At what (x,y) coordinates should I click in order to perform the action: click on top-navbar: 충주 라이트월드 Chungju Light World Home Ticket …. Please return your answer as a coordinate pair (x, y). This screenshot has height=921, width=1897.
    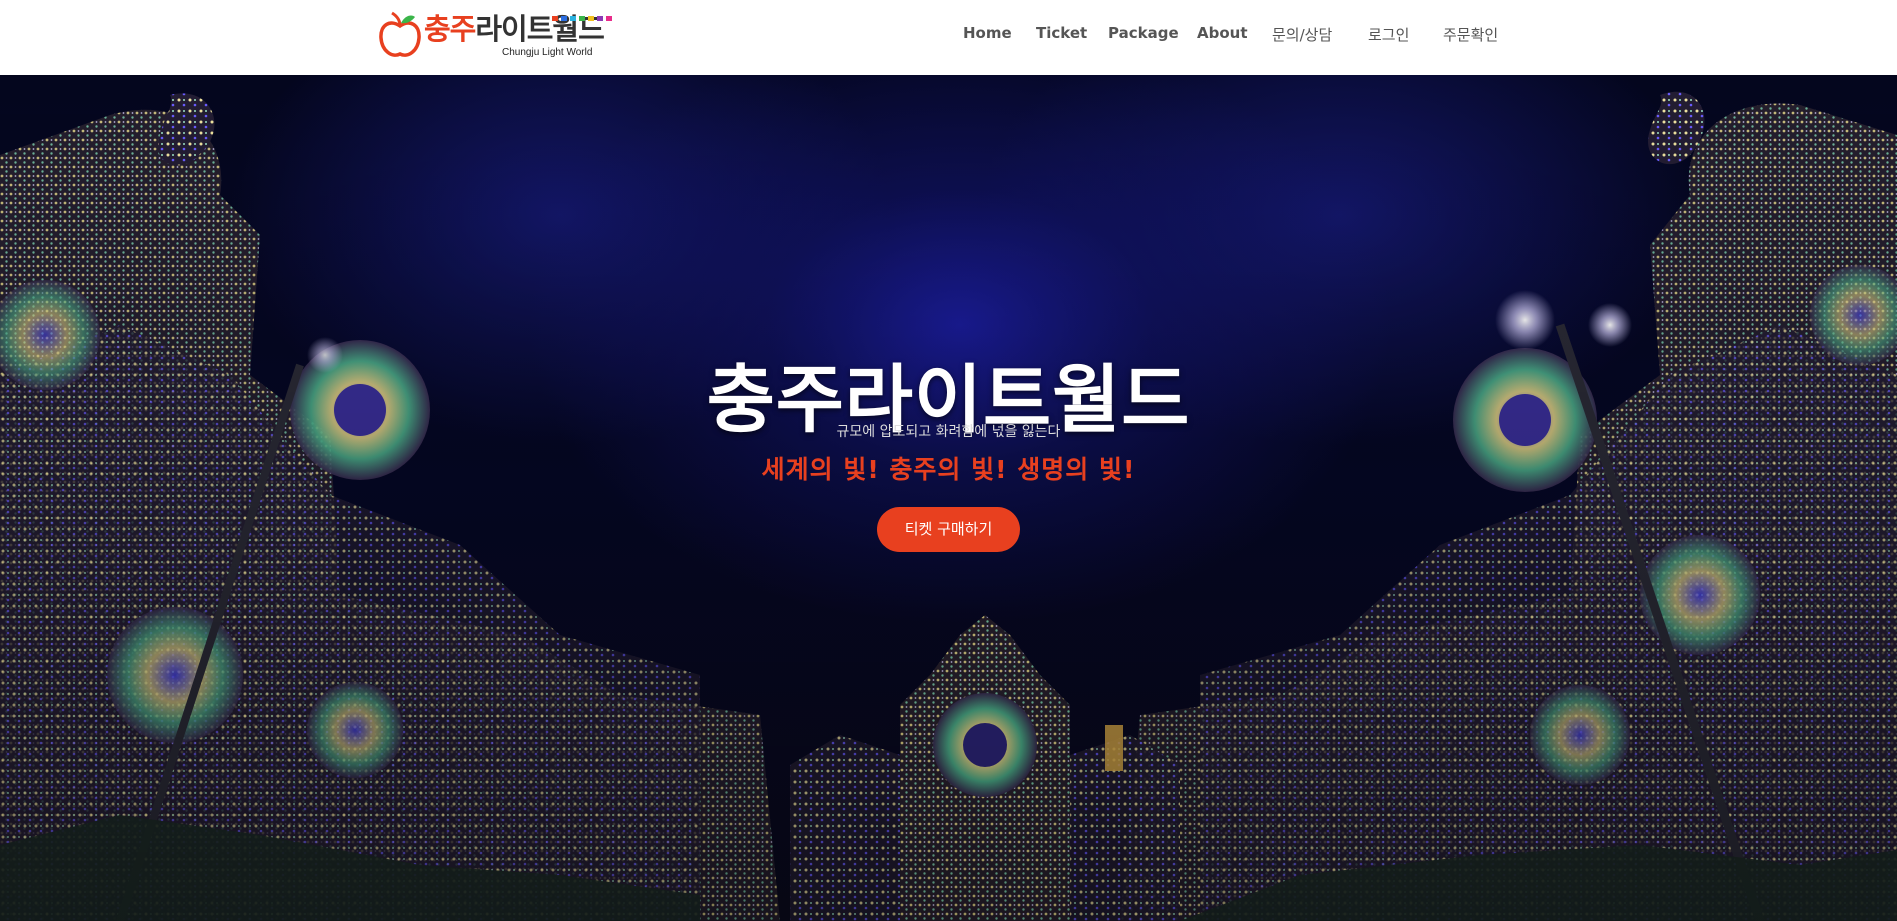
    Looking at the image, I should click on (948, 37).